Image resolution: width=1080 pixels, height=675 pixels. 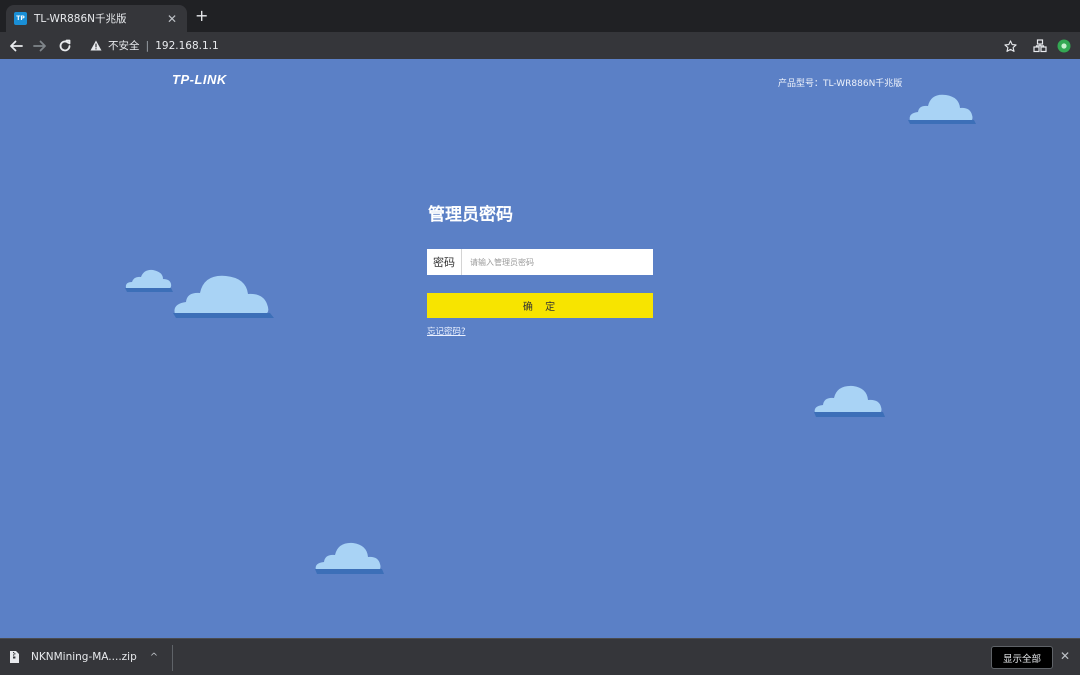 I want to click on extension-icon, so click(x=1040, y=46).